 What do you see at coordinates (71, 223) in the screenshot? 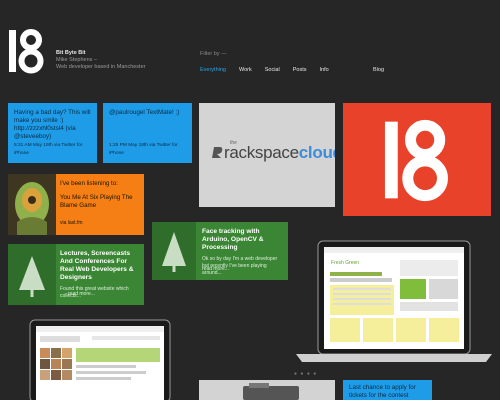
I see `lastfm-via: via last.fm` at bounding box center [71, 223].